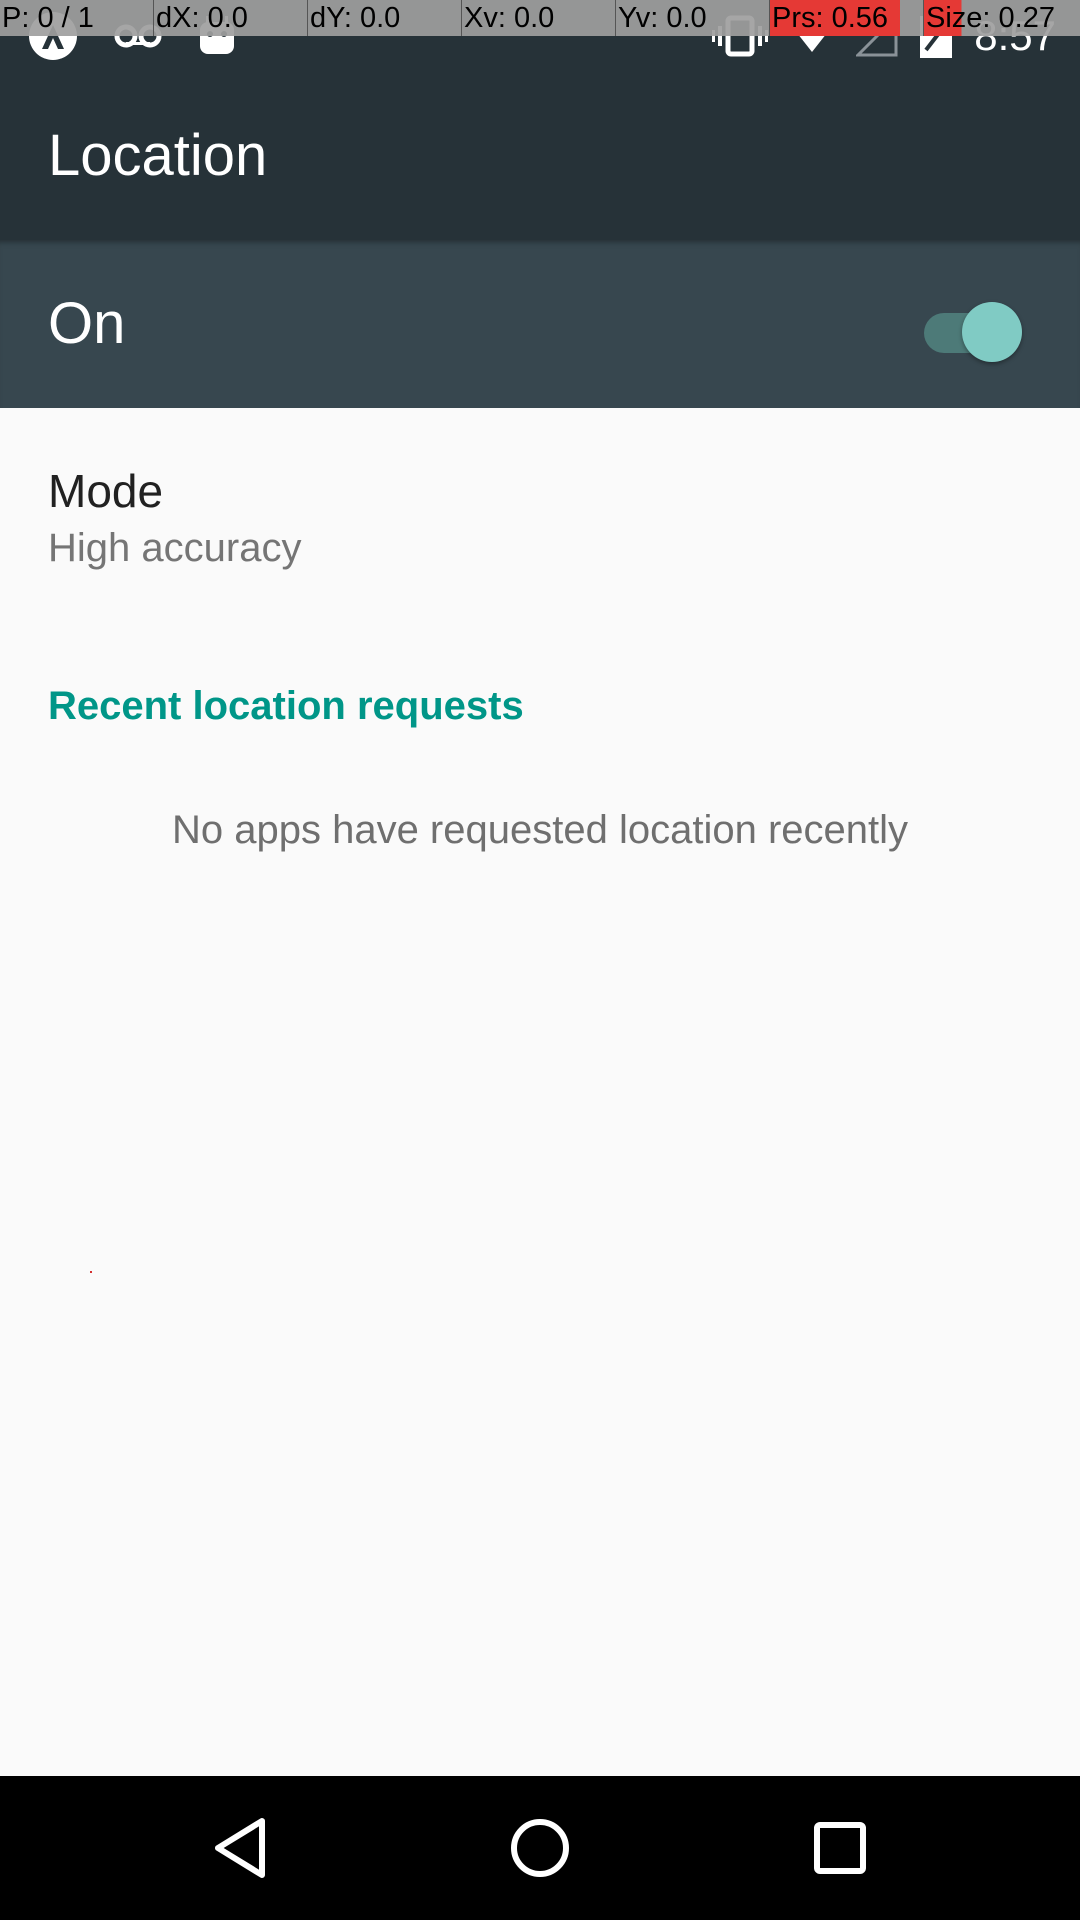  Describe the element at coordinates (385, 18) in the screenshot. I see `debug-dy: dY: 0.0` at that location.